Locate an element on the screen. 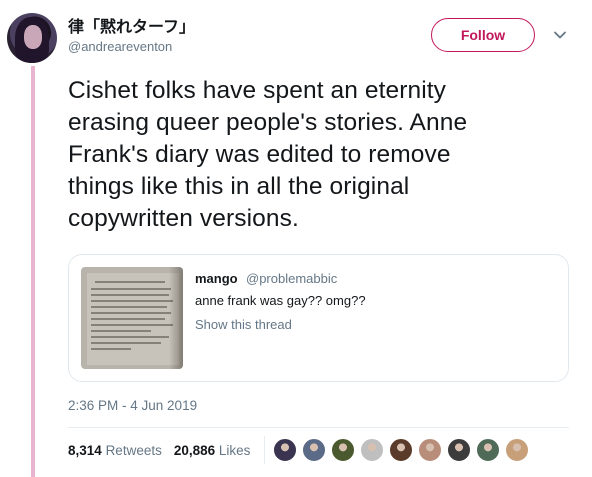 This screenshot has width=592, height=477. retweets-count: 8,314 is located at coordinates (85, 450).